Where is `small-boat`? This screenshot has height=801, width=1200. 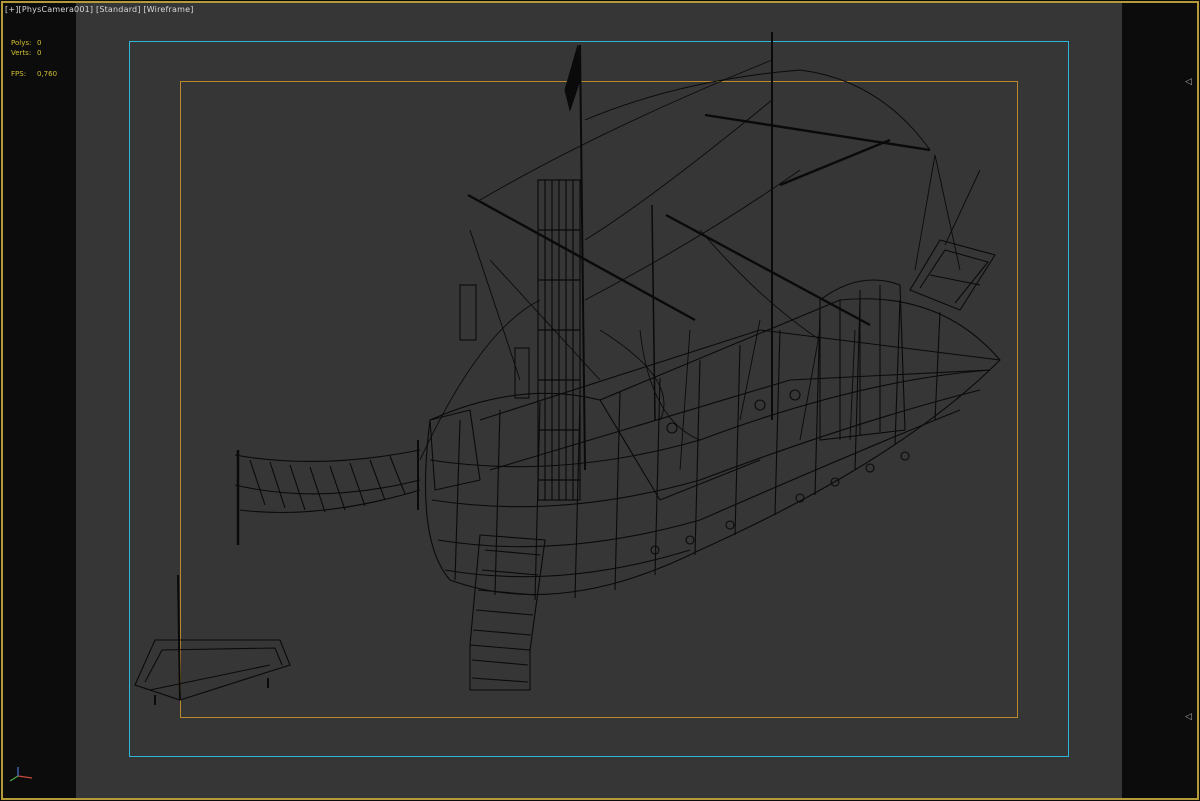
small-boat is located at coordinates (212, 639).